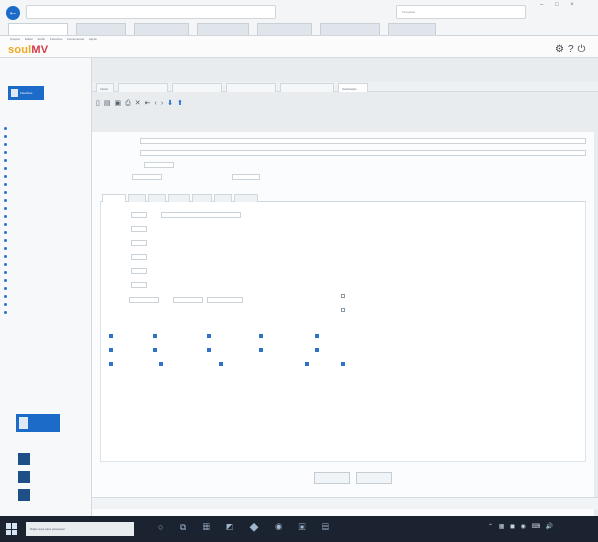 The width and height of the screenshot is (598, 542). What do you see at coordinates (140, 103) in the screenshot?
I see `delete-icon: ✕` at bounding box center [140, 103].